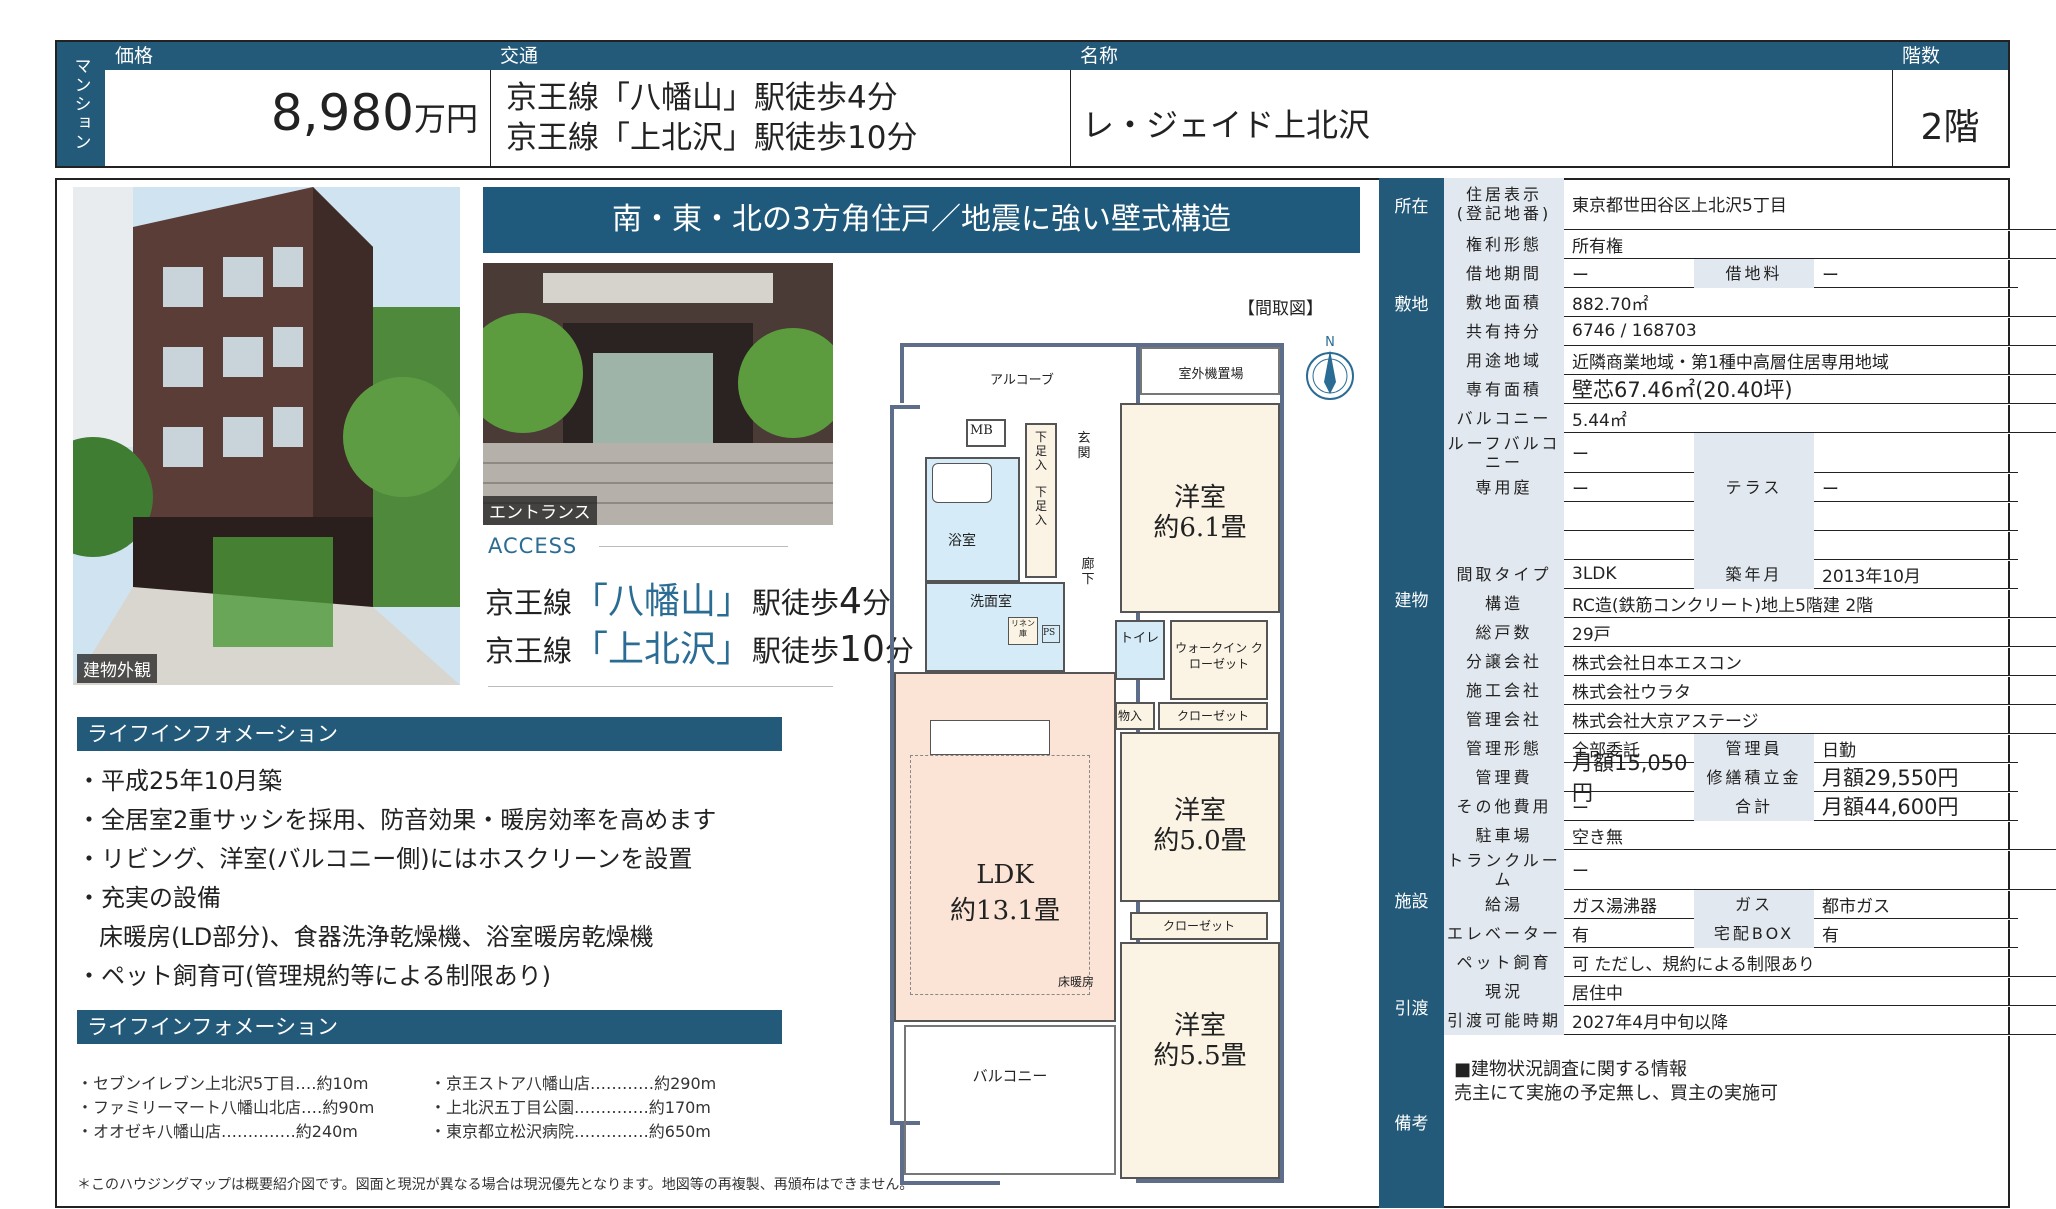 The height and width of the screenshot is (1209, 2056). Describe the element at coordinates (429, 1027) in the screenshot. I see `life-info-heading-2: ライフインフォメーション` at that location.